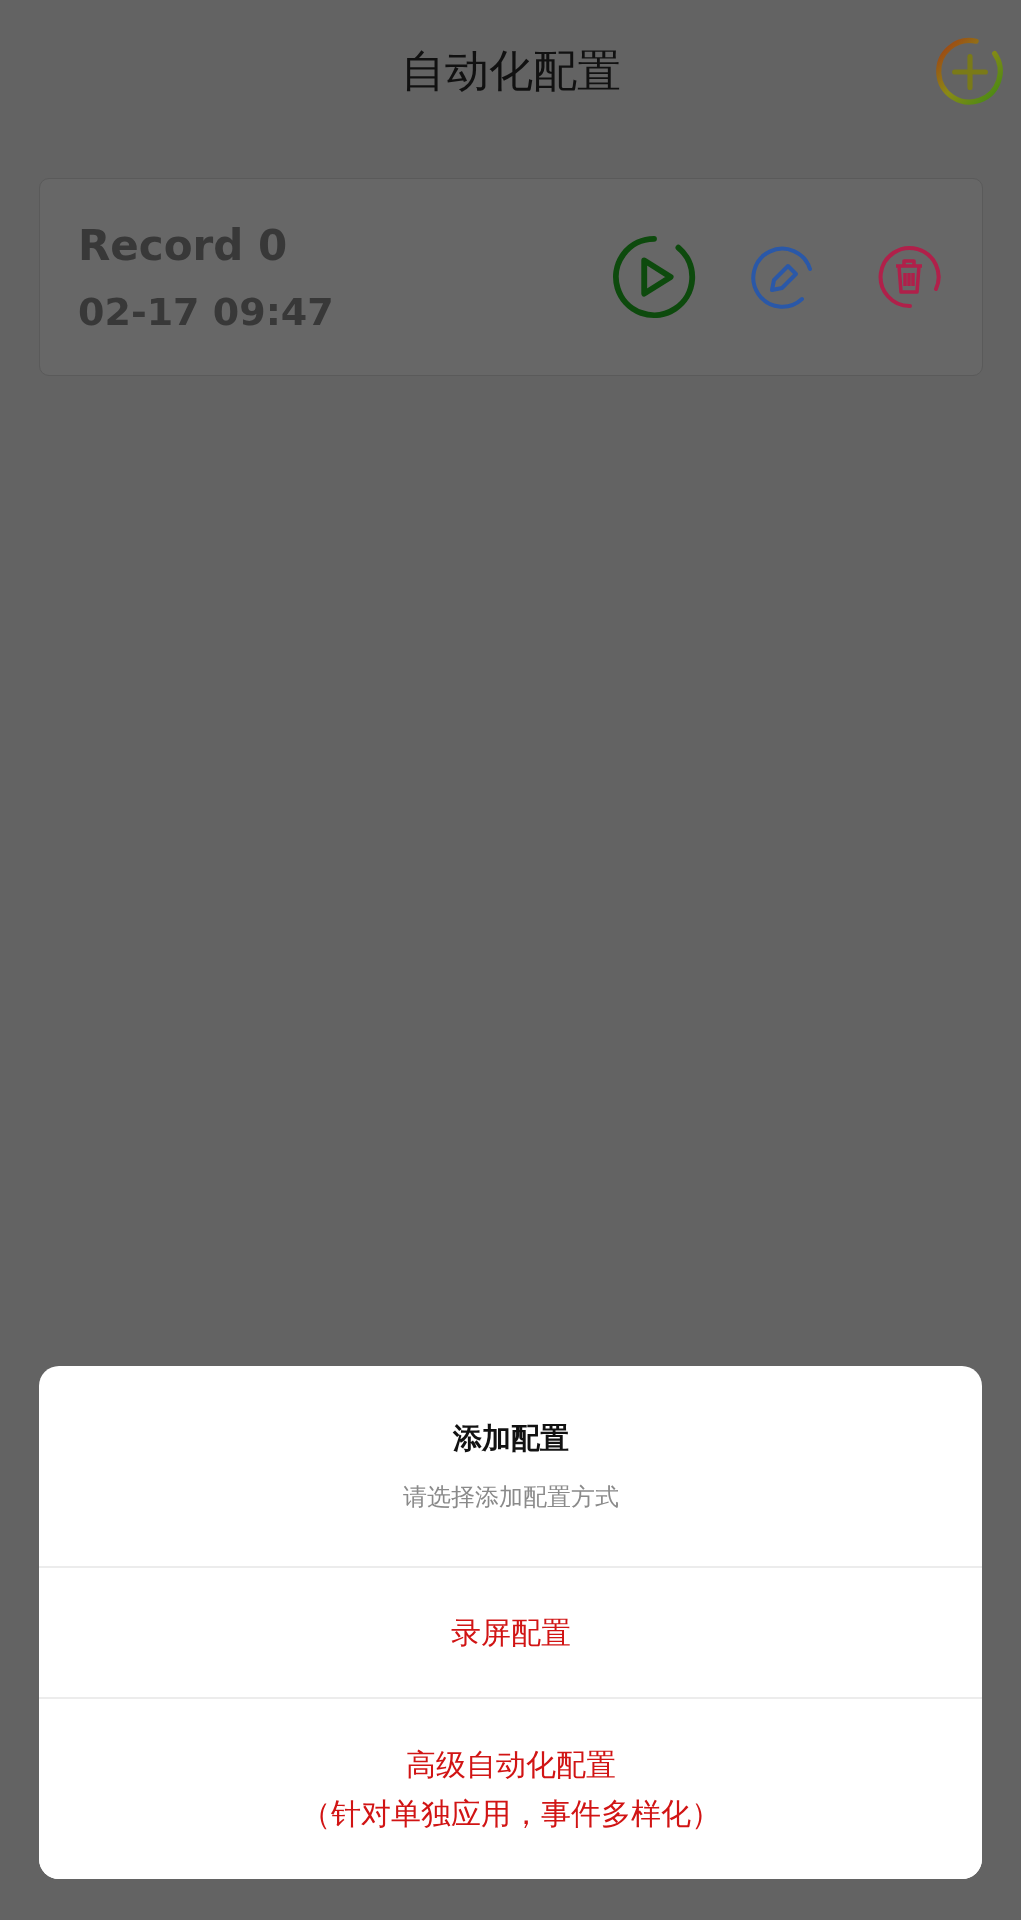 This screenshot has height=1920, width=1021. Describe the element at coordinates (510, 70) in the screenshot. I see `page-title: 自动化配置` at that location.